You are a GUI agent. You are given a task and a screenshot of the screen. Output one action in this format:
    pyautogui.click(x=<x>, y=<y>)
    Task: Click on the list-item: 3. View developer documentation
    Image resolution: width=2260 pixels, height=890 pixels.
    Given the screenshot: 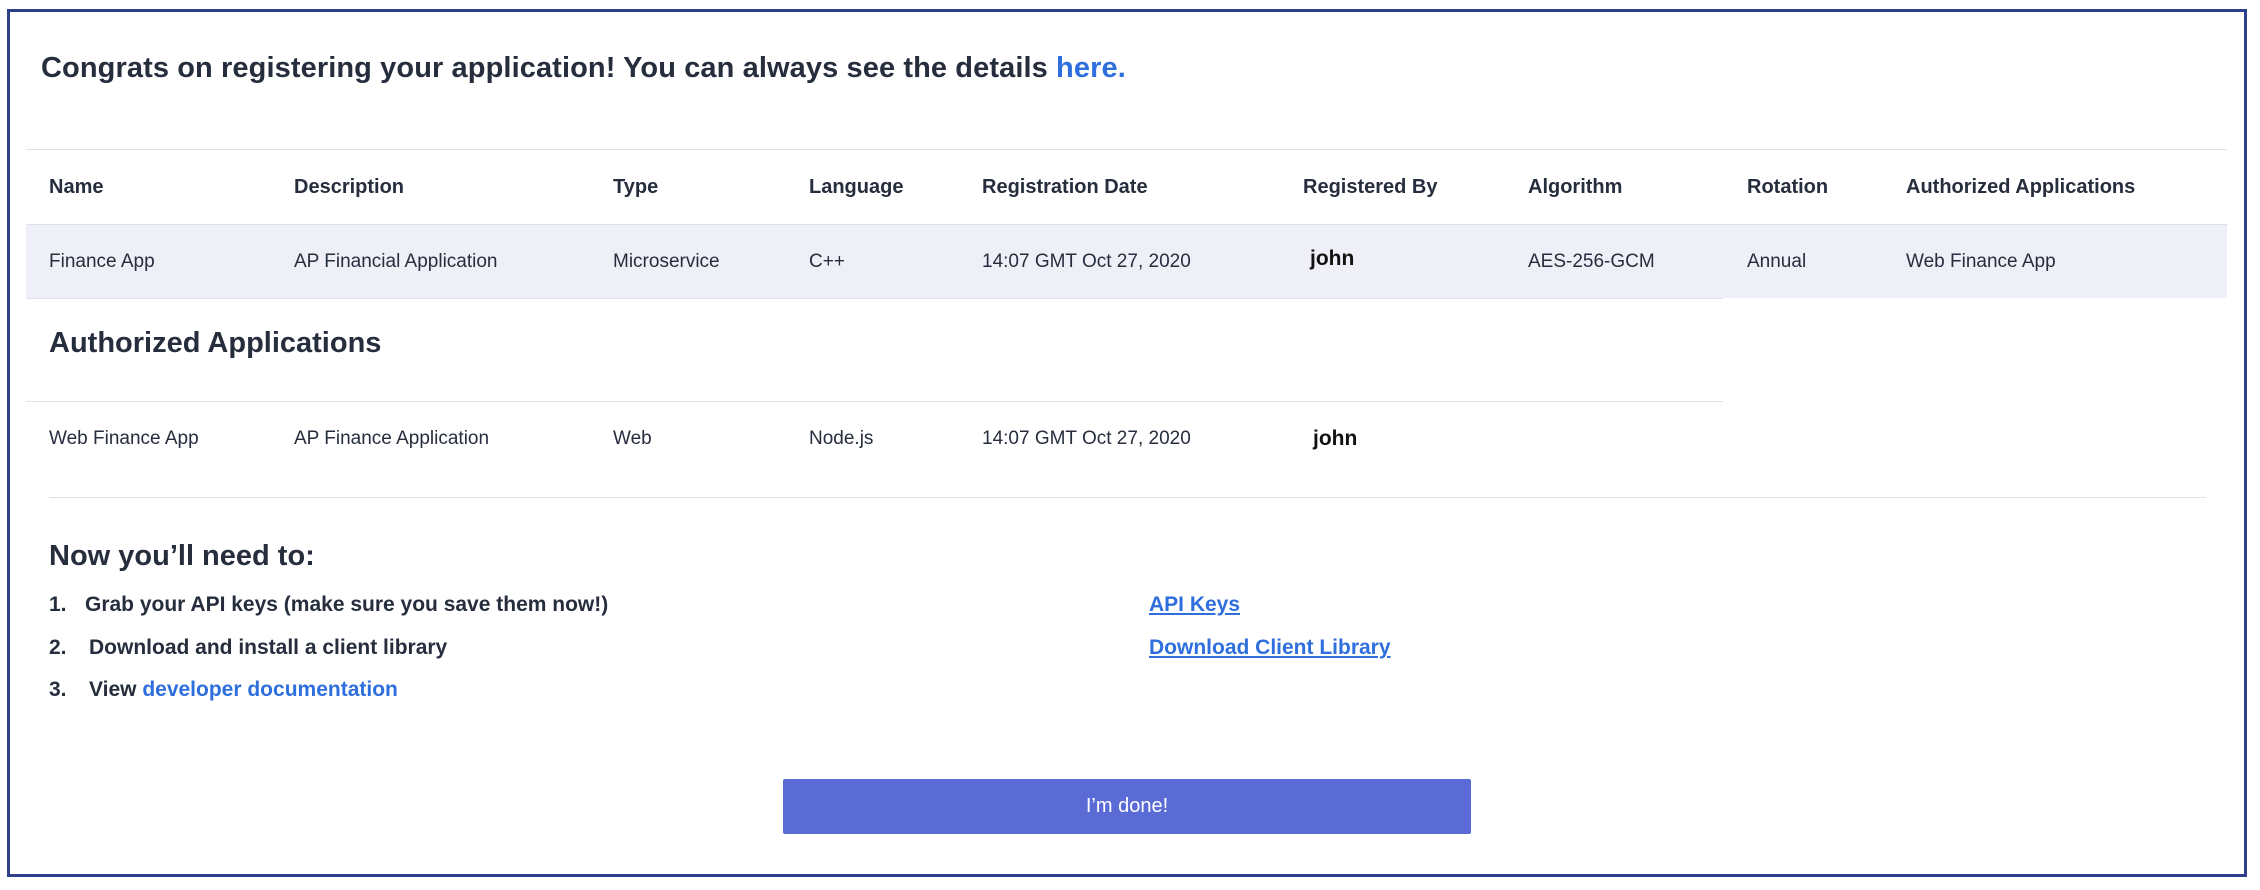 What is the action you would take?
    pyautogui.click(x=223, y=690)
    